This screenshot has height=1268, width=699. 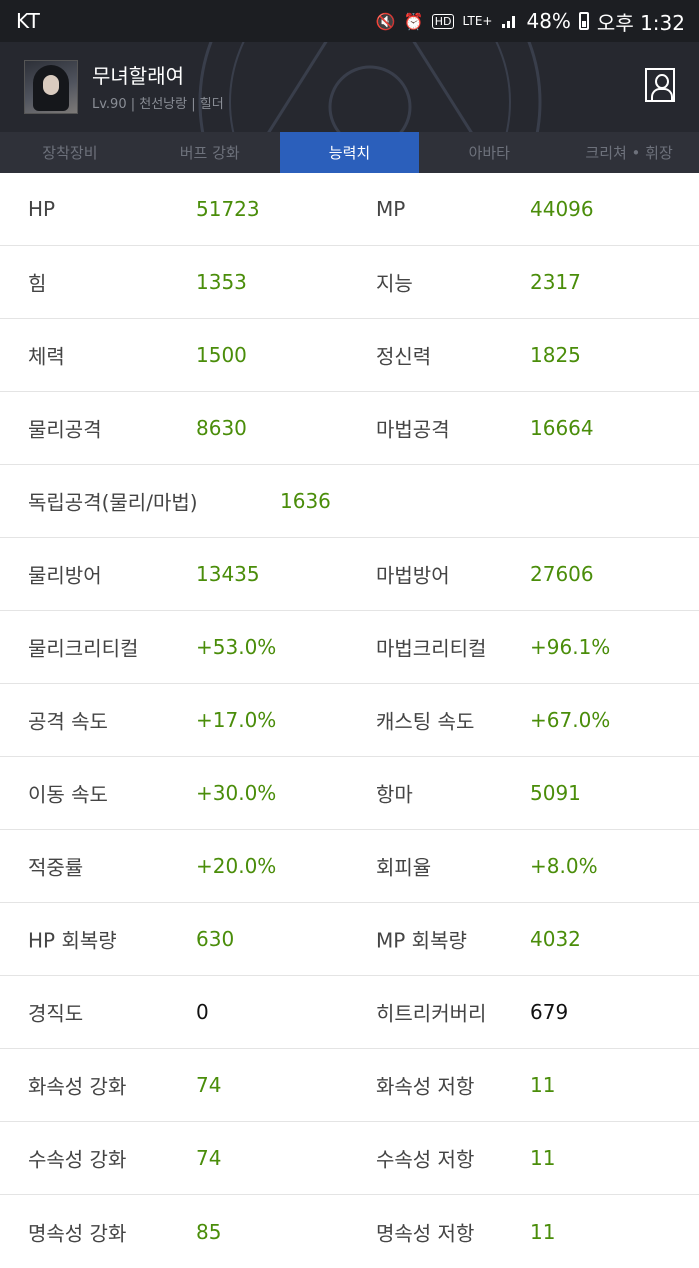 What do you see at coordinates (629, 152) in the screenshot?
I see `tab-creature-emblem: 크리쳐 • 휘장` at bounding box center [629, 152].